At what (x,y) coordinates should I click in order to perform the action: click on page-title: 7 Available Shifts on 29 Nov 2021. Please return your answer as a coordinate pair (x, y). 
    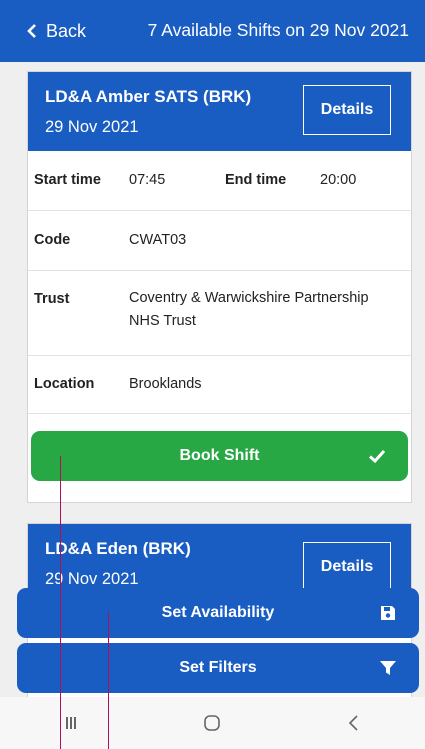
    Looking at the image, I should click on (278, 30).